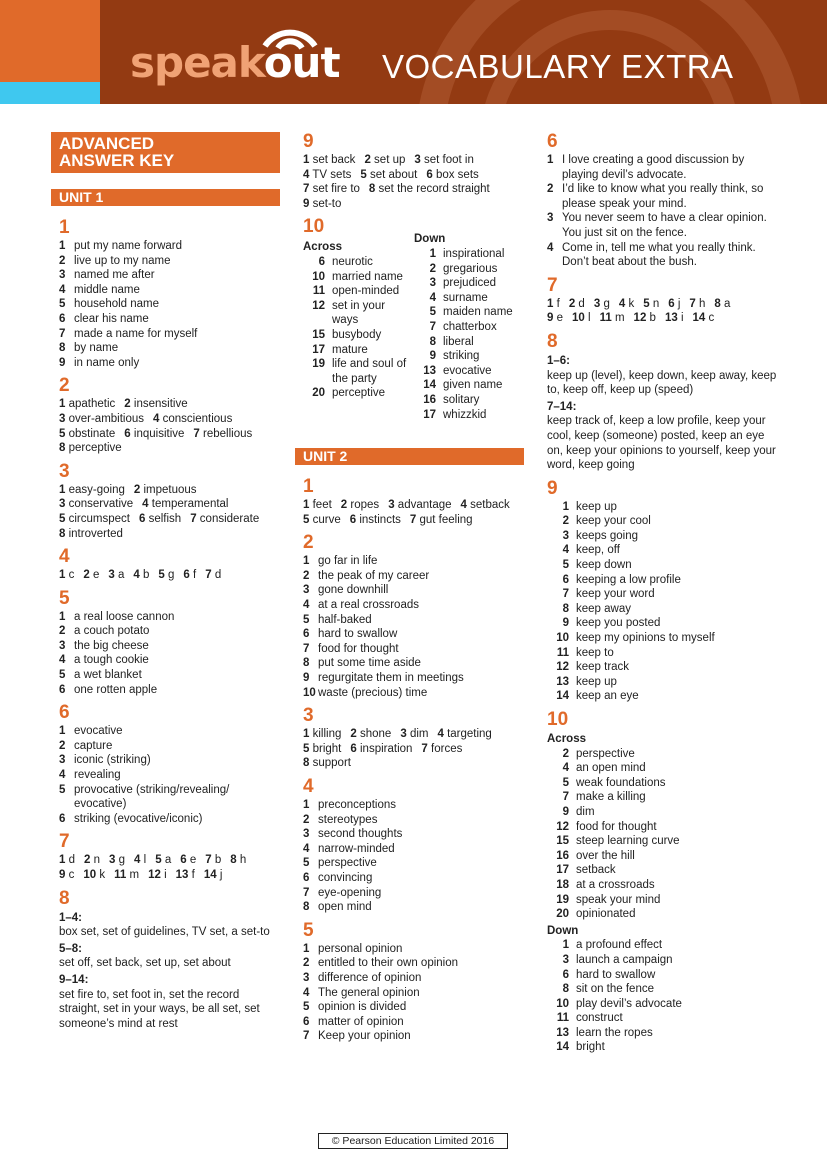 This screenshot has width=827, height=1169. Describe the element at coordinates (195, 575) in the screenshot. I see `item-text: f` at that location.